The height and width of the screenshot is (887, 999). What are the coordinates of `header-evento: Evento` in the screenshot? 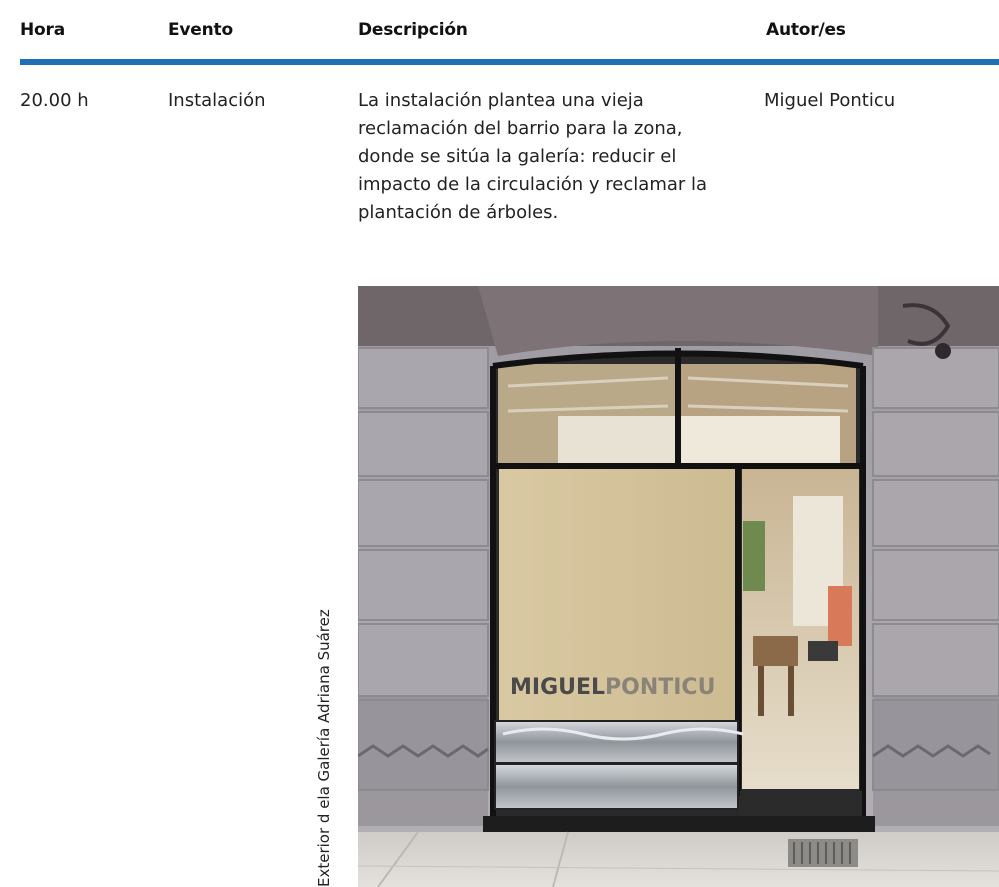 It's located at (200, 30).